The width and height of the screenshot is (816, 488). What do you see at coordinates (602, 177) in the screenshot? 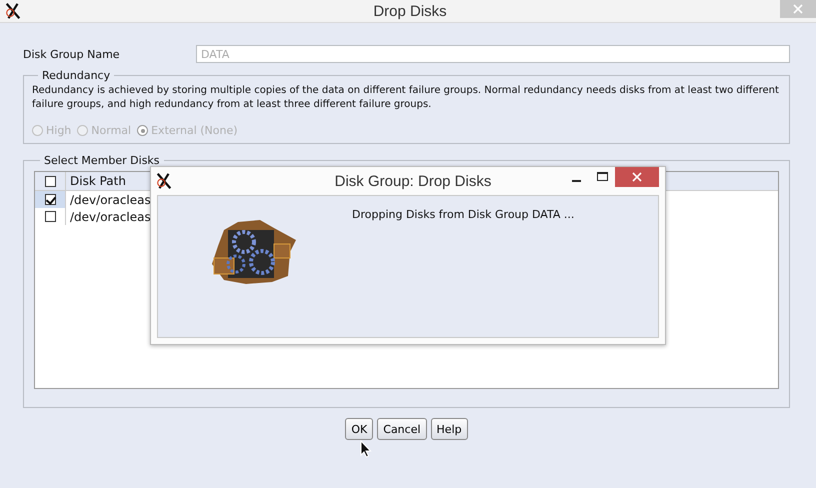
I see `maximize-icon` at bounding box center [602, 177].